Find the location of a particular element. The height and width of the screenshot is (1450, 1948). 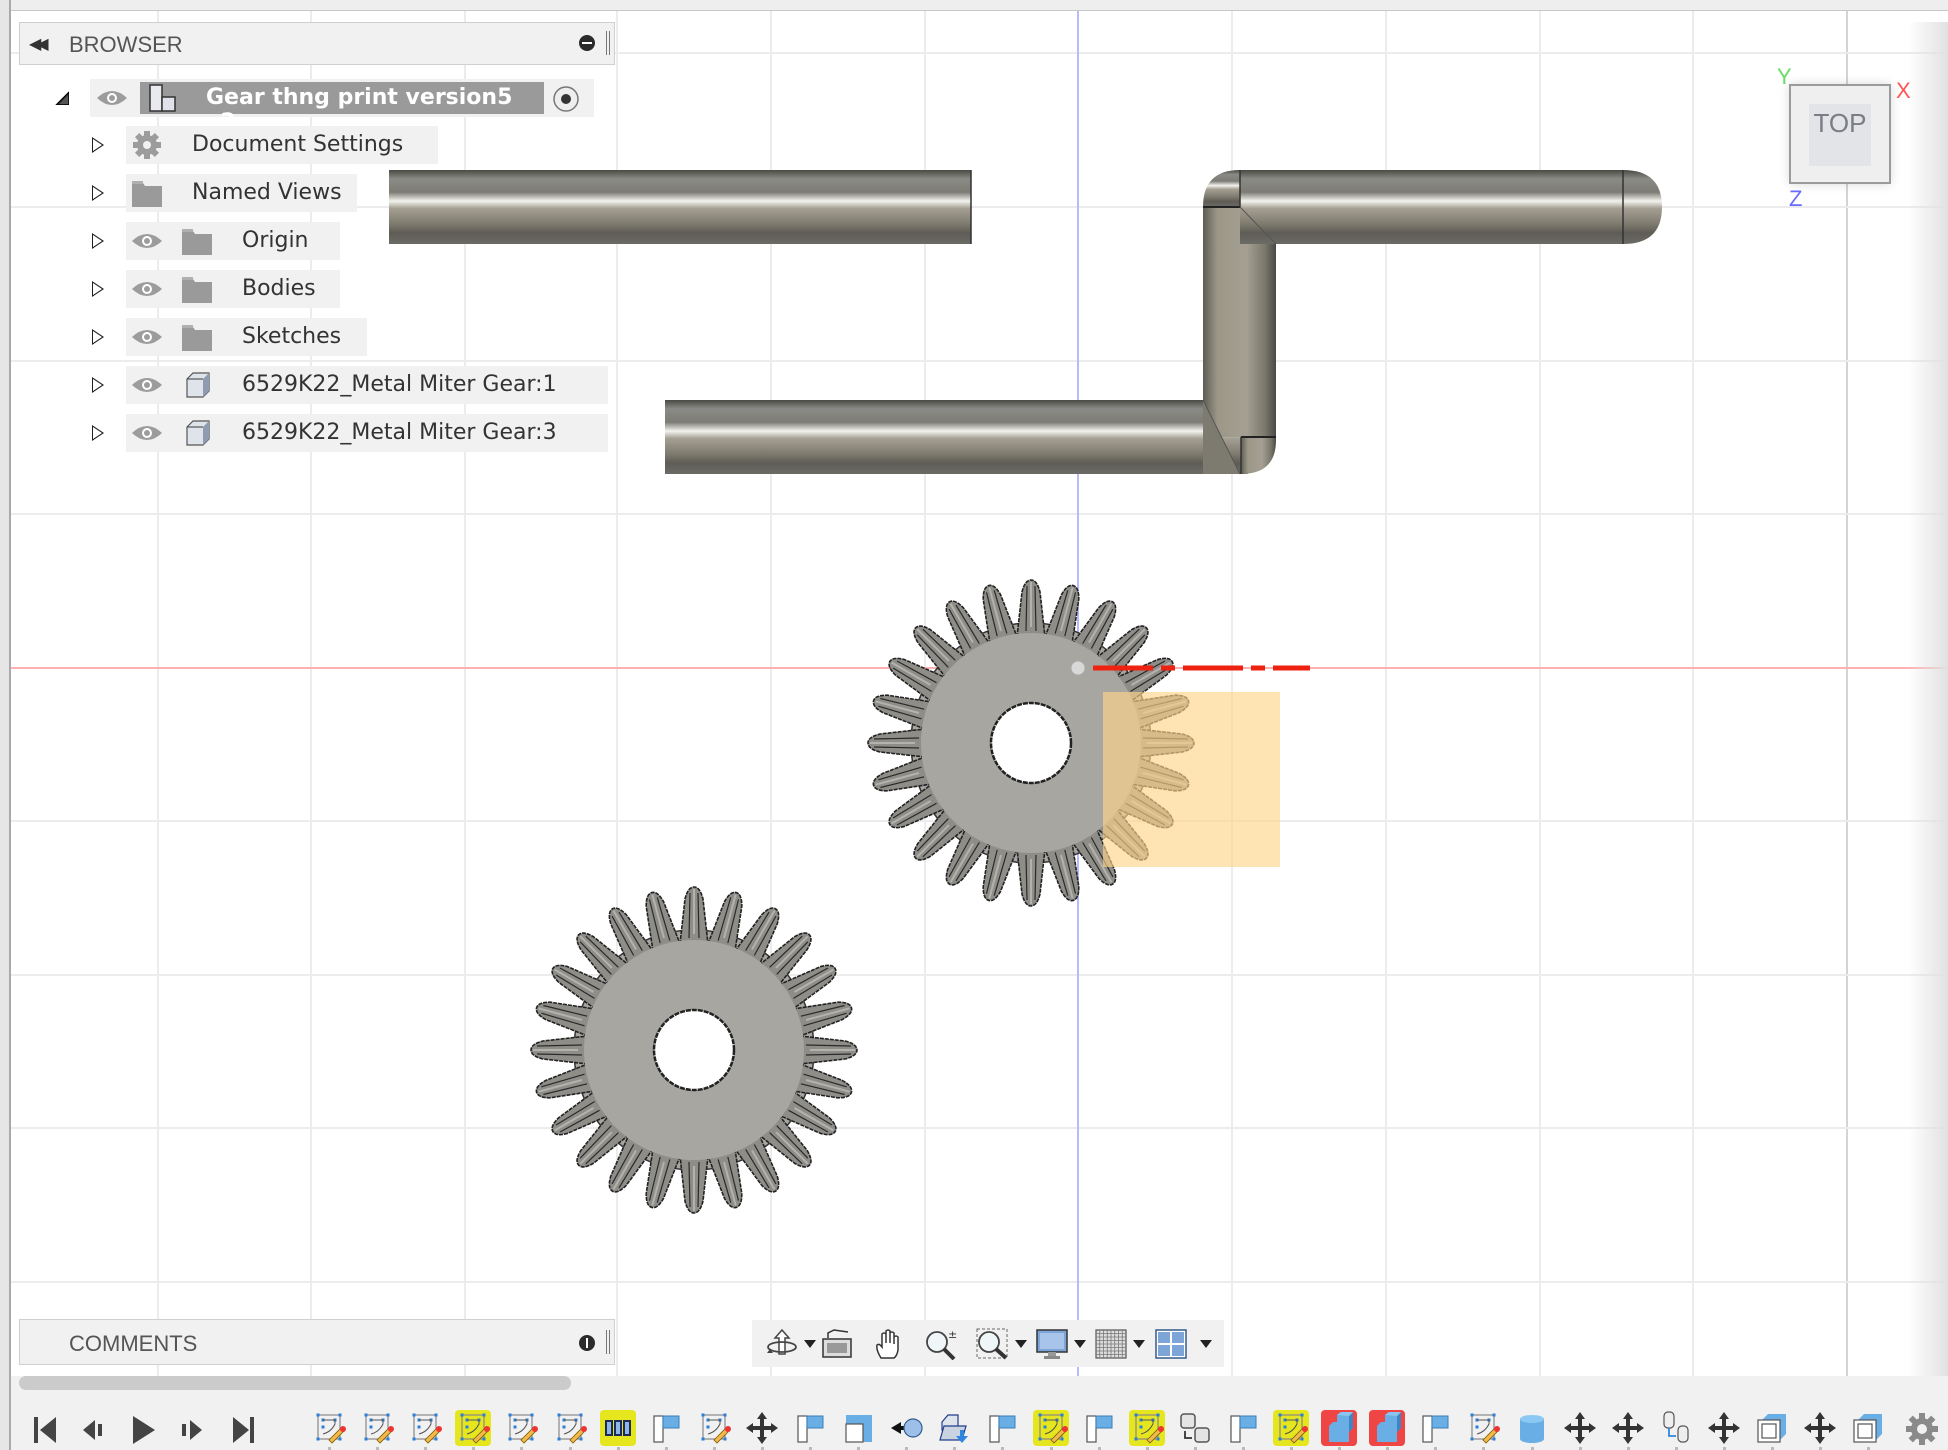

viewports-dropdown-icon is located at coordinates (1206, 1344).